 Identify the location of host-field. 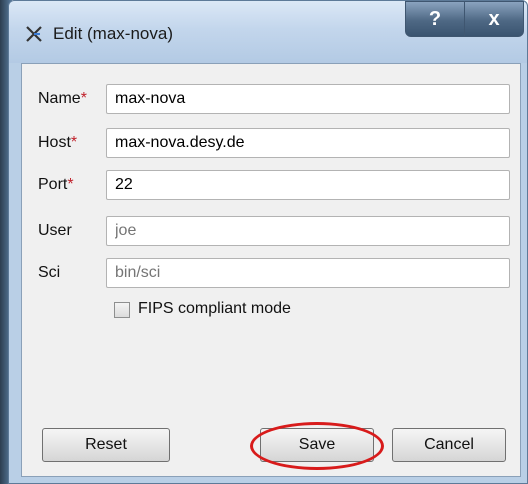
(308, 143).